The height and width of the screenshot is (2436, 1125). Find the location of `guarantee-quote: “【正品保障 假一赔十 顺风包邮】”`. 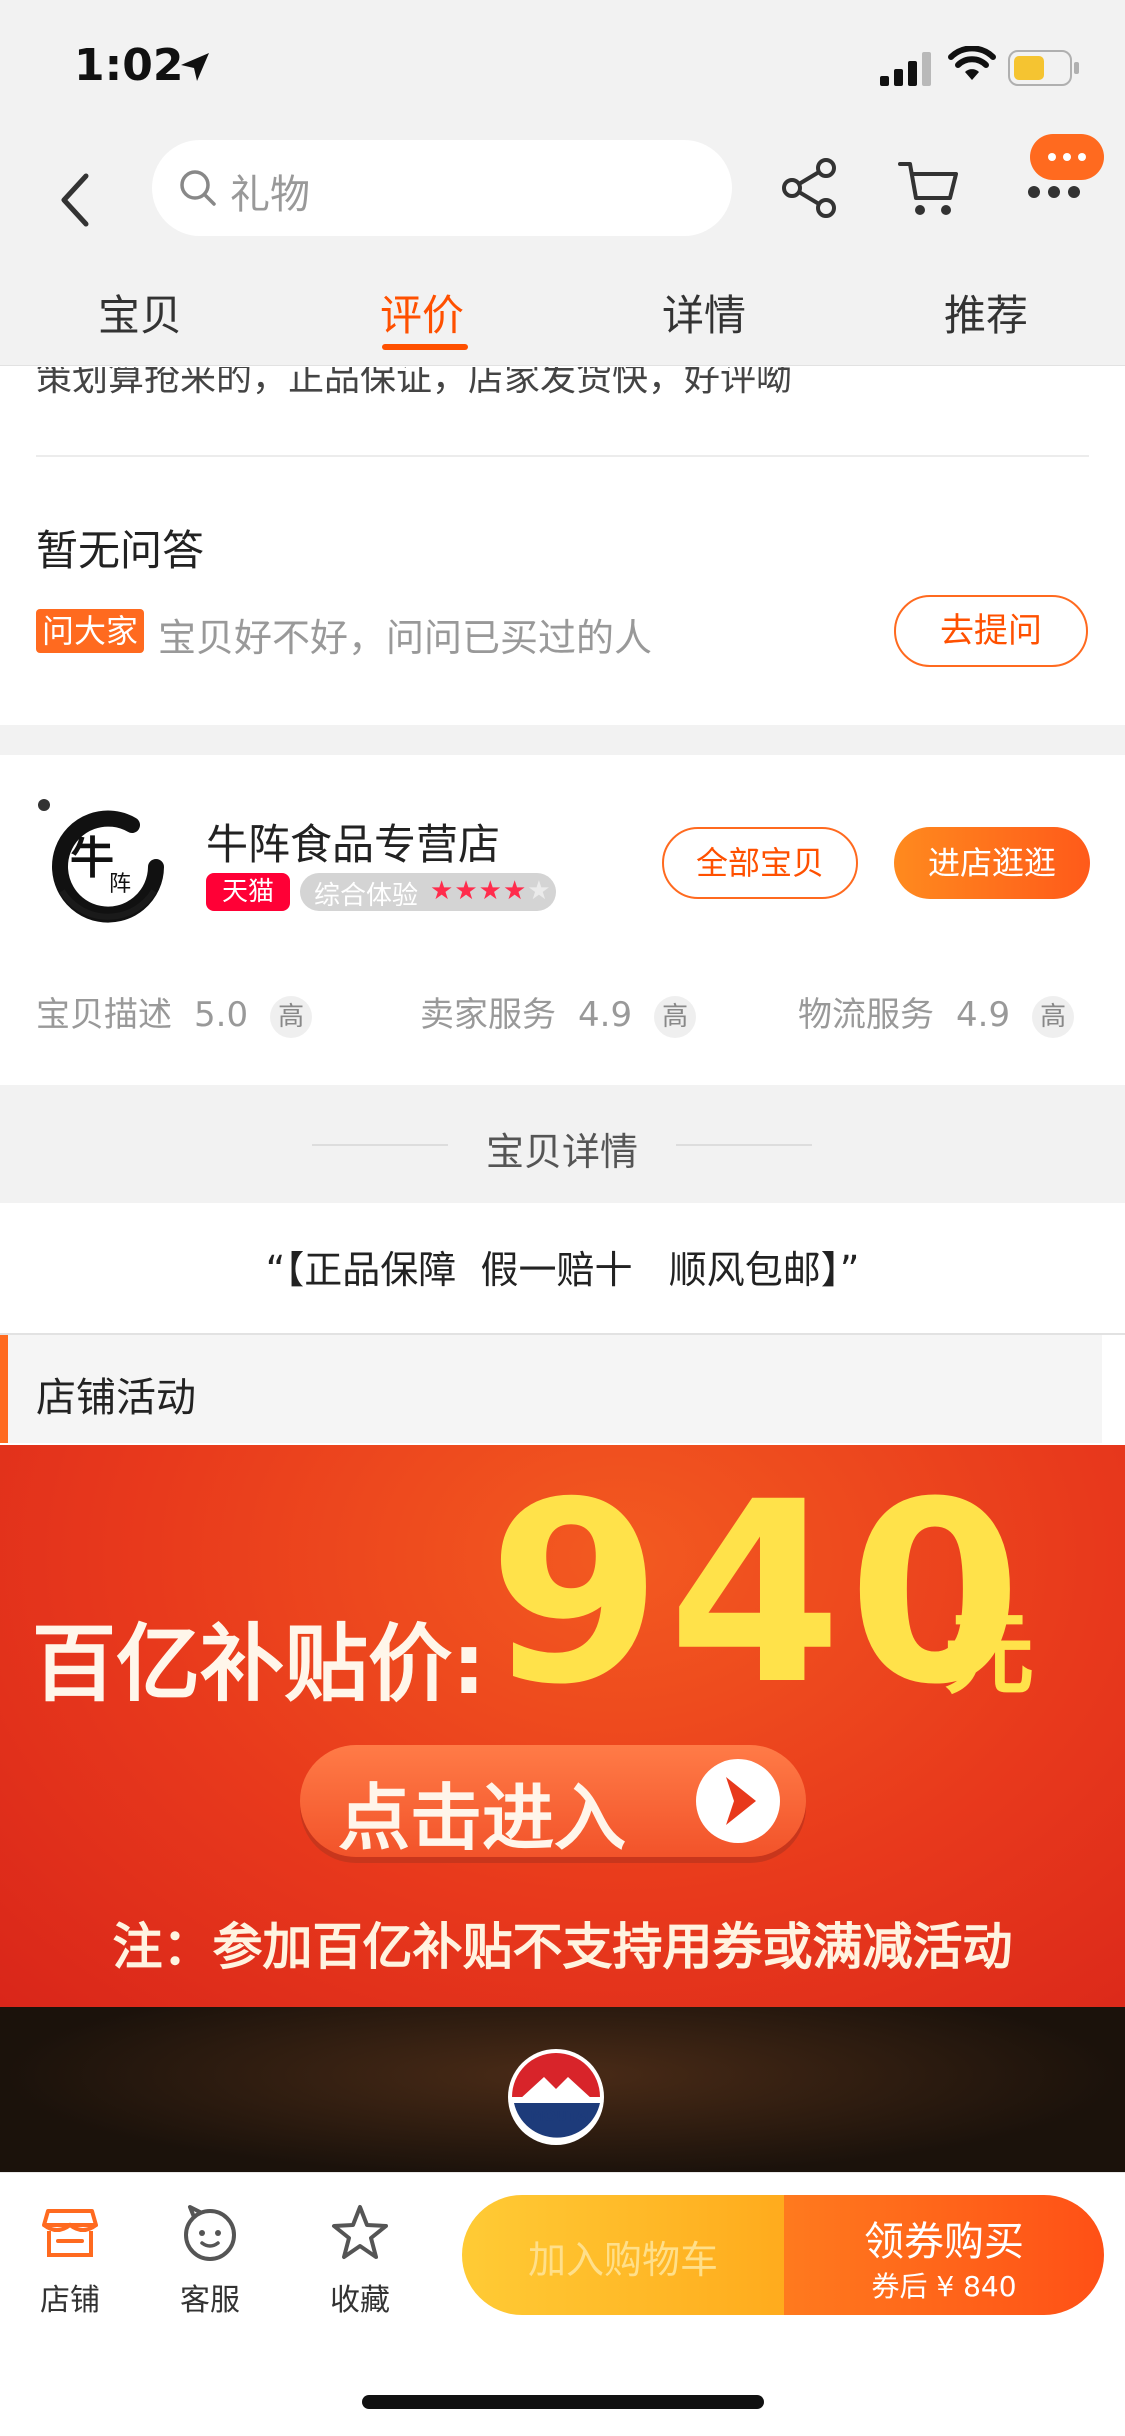

guarantee-quote: “【正品保障 假一赔十 顺风包邮】” is located at coordinates (562, 1270).